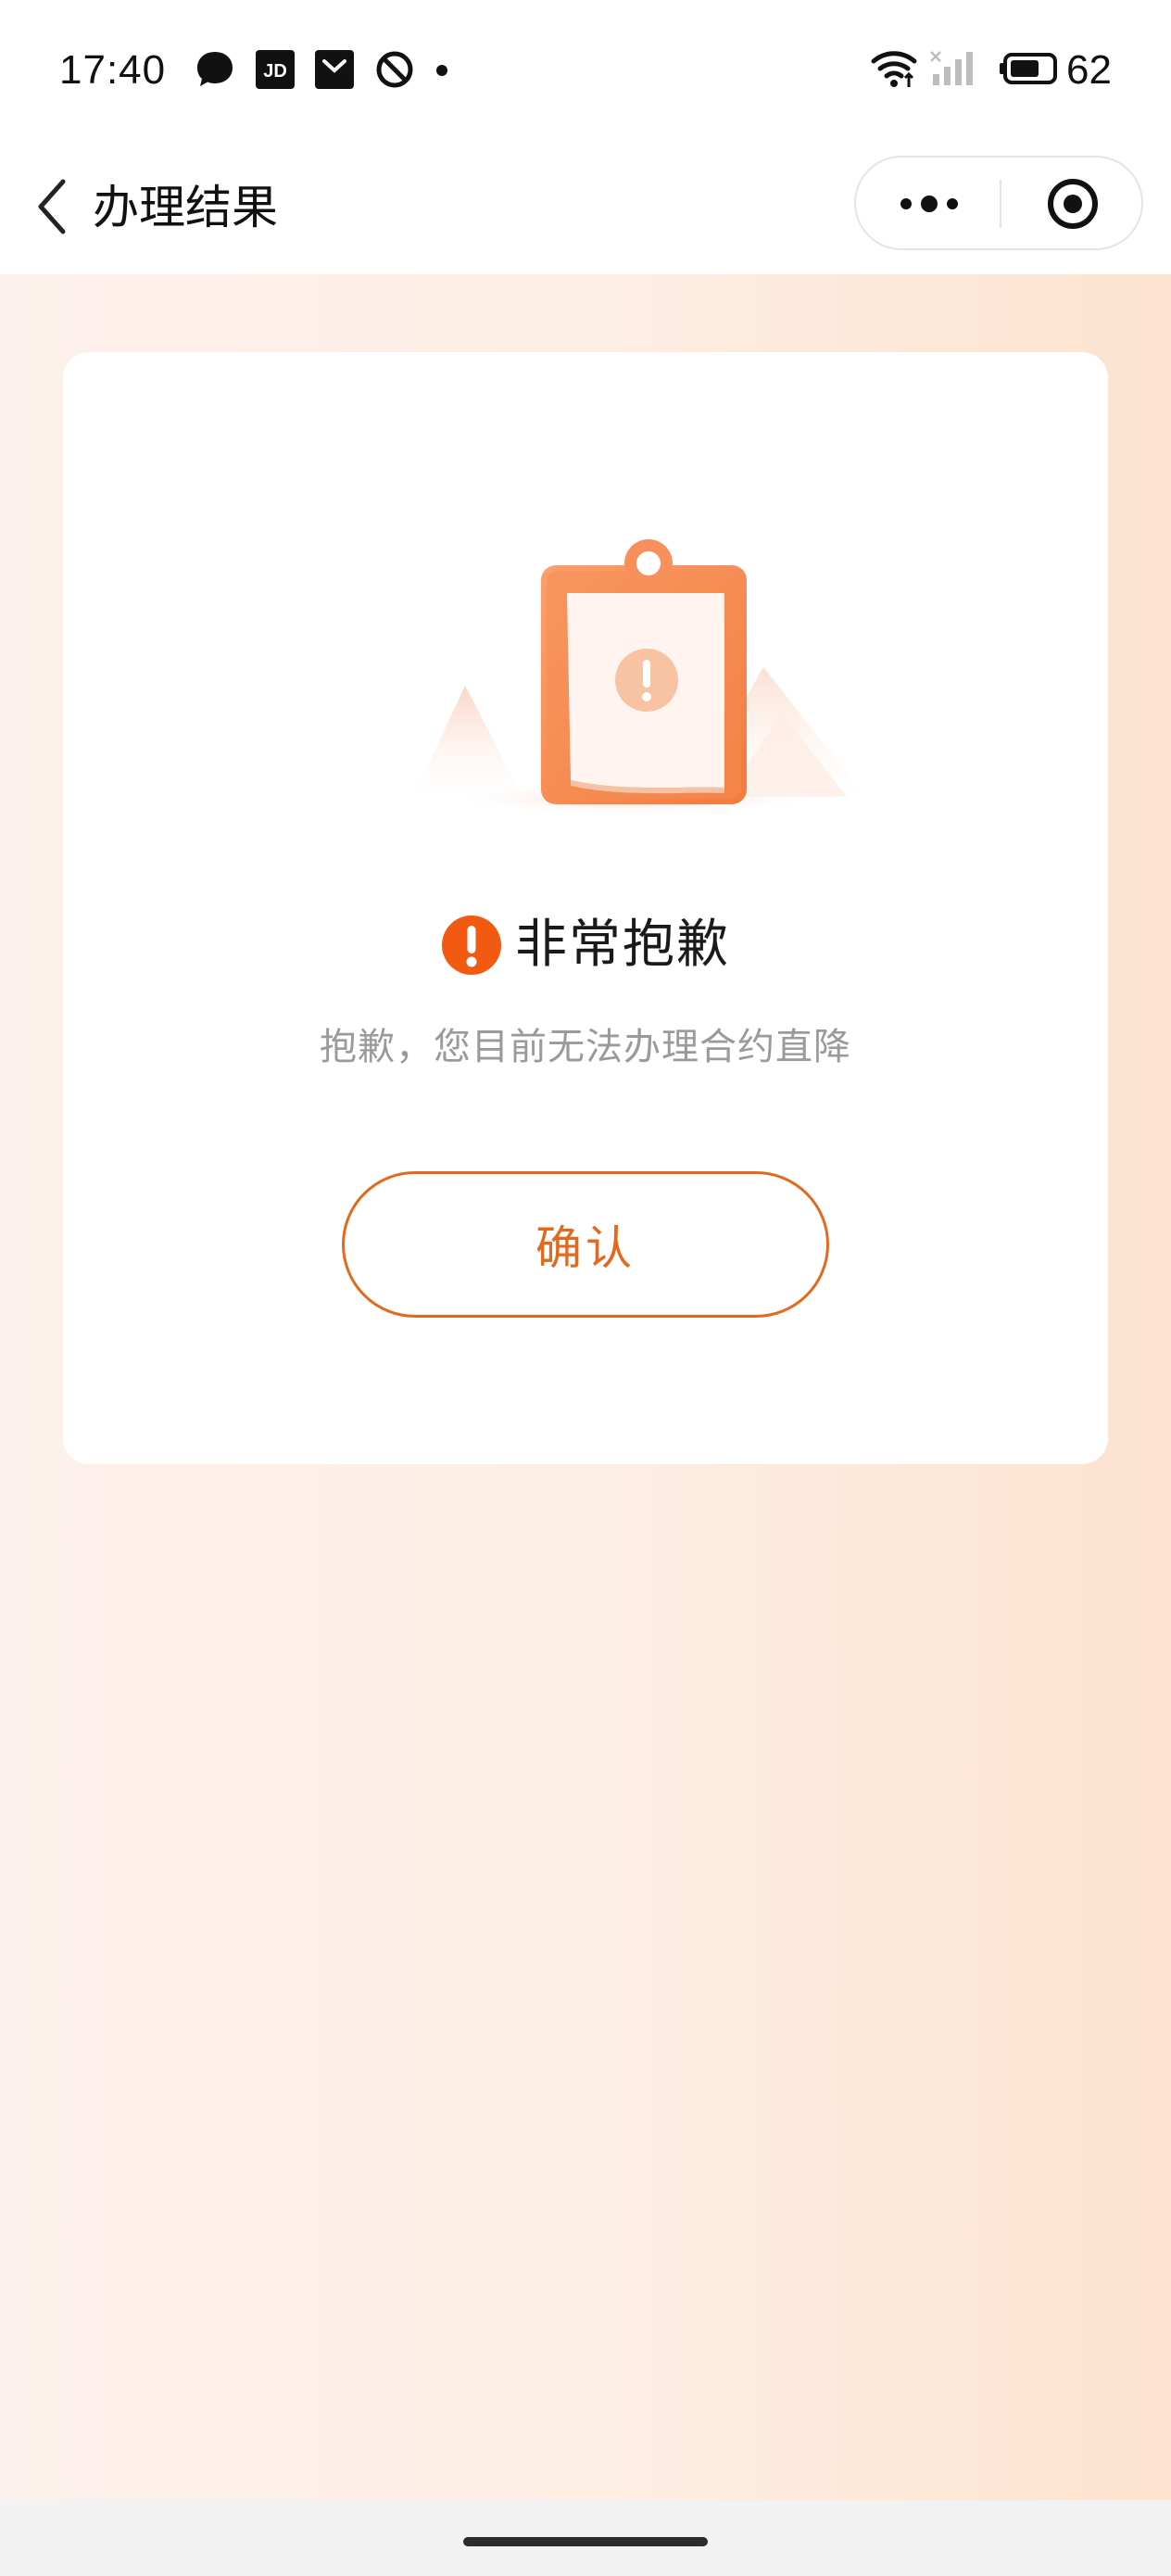 This screenshot has width=1171, height=2576. Describe the element at coordinates (113, 70) in the screenshot. I see `status-time: 17:40` at that location.